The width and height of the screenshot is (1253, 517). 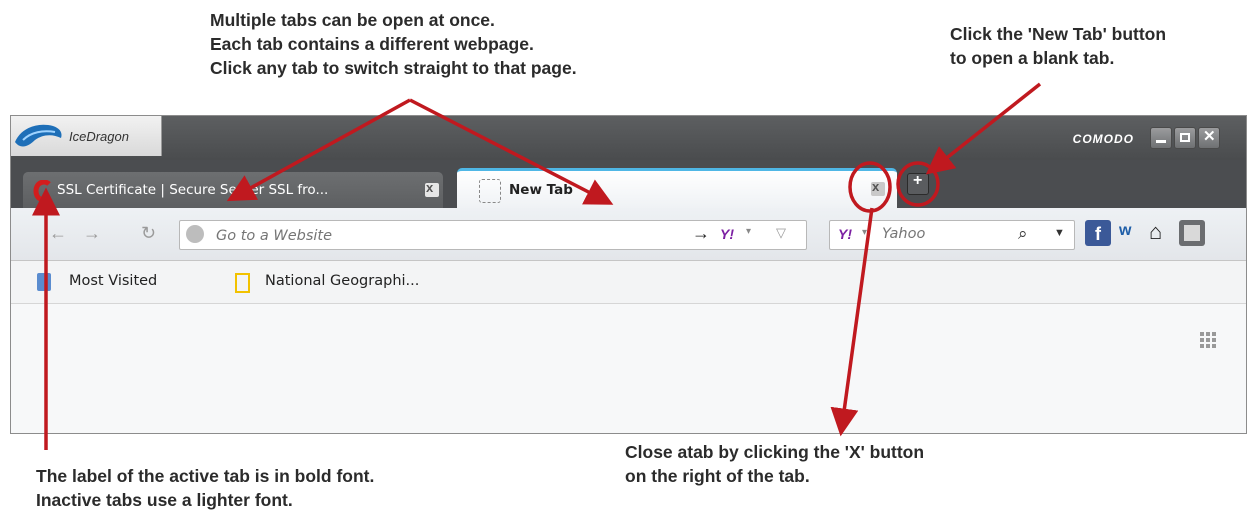 I want to click on navigation-bar: ← → ↻ → Y! ▾ ▽ Y! ▾ ⌕ ▼ f w ⌂, so click(x=628, y=234).